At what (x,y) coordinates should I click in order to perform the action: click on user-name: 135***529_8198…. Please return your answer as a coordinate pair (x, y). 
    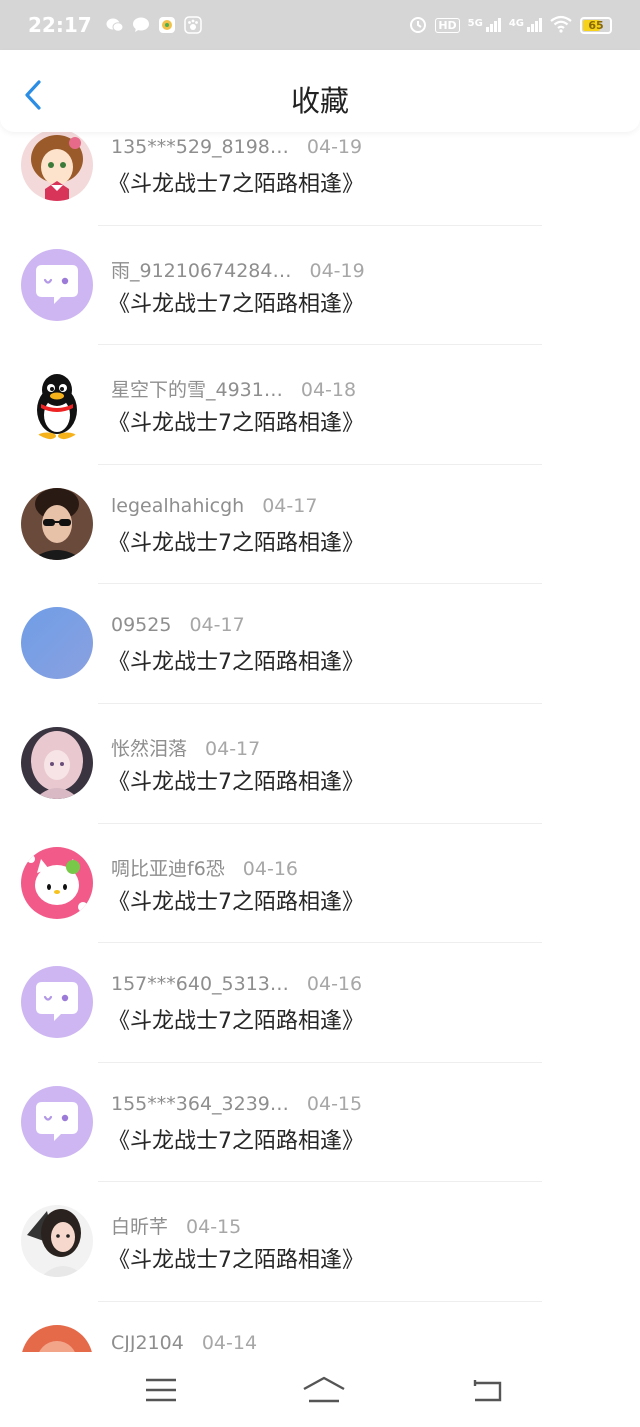
    Looking at the image, I should click on (200, 147).